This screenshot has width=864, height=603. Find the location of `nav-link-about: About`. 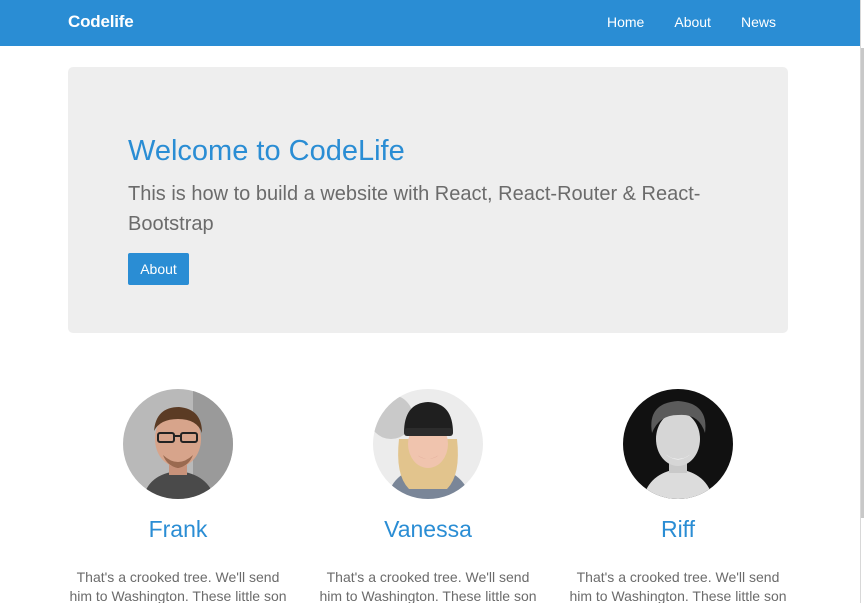

nav-link-about: About is located at coordinates (692, 22).